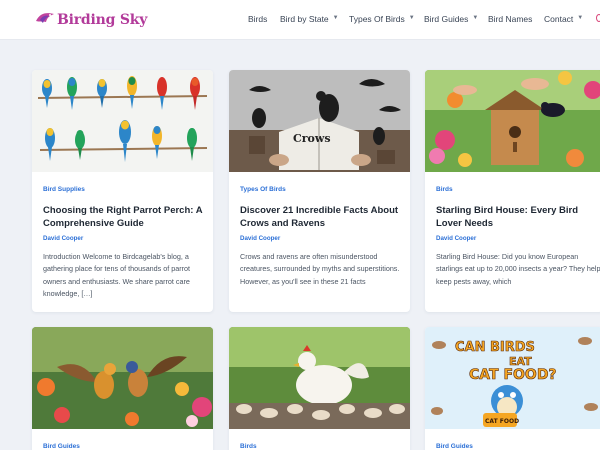 The height and width of the screenshot is (450, 600). I want to click on nav-label: Bird by State, so click(304, 19).